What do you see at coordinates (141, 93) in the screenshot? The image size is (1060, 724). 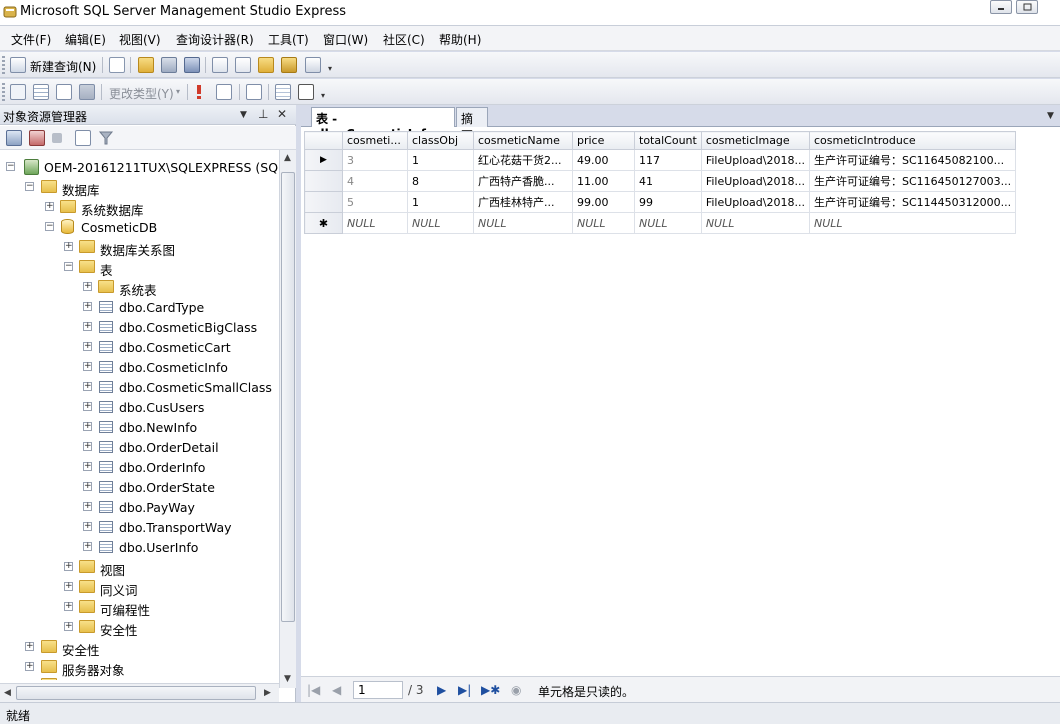 I see `change-type-button: 更改类型(Y)` at bounding box center [141, 93].